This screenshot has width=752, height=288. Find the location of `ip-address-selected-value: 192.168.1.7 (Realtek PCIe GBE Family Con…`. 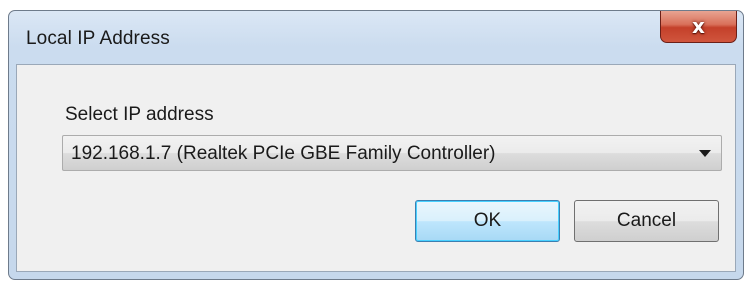

ip-address-selected-value: 192.168.1.7 (Realtek PCIe GBE Family Con… is located at coordinates (283, 153).